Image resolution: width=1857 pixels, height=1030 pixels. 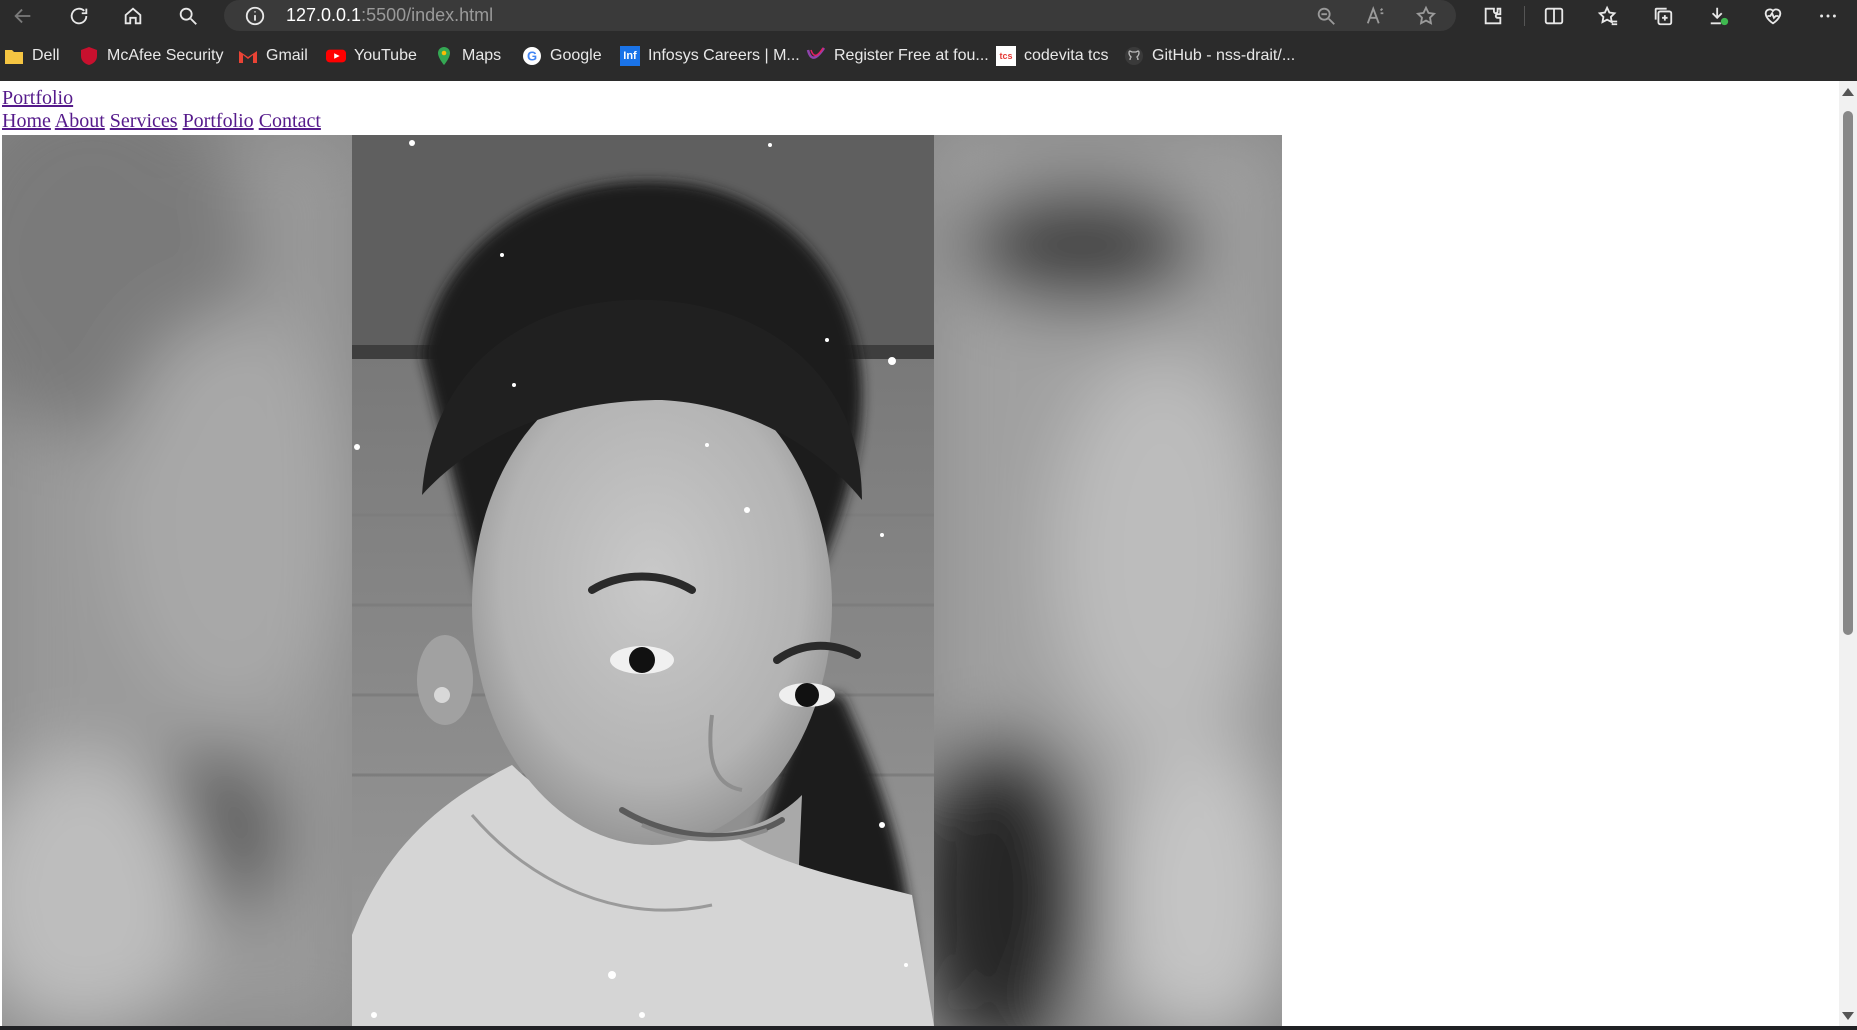 I want to click on infosys-icon: Inf, so click(x=630, y=56).